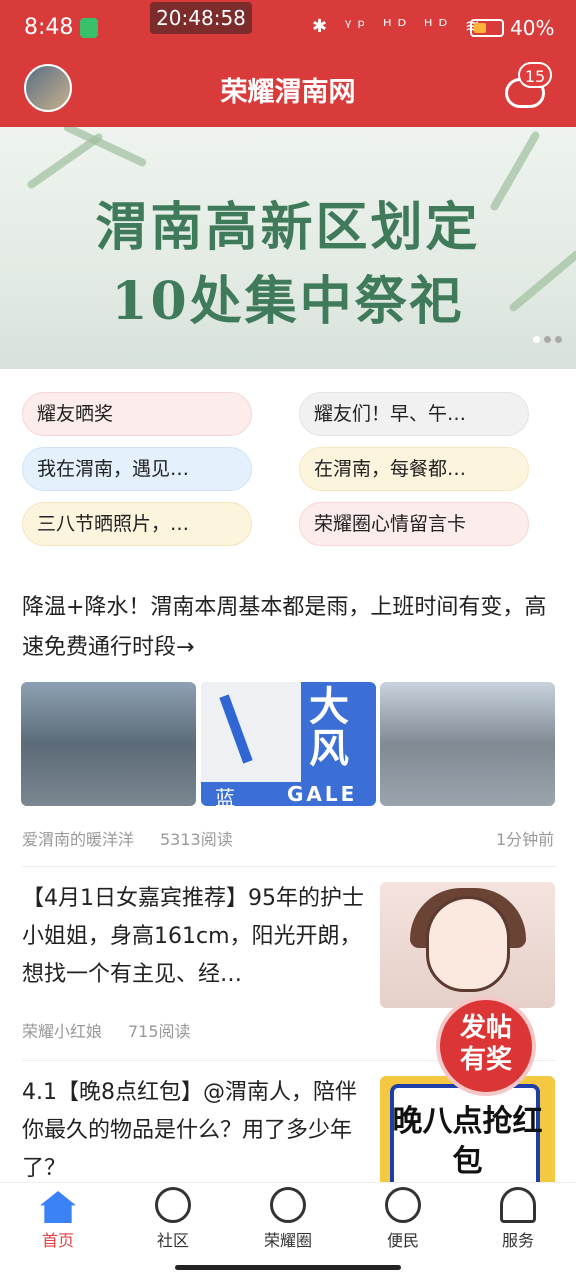 The width and height of the screenshot is (576, 1281). Describe the element at coordinates (403, 1205) in the screenshot. I see `services-grid-icon` at that location.